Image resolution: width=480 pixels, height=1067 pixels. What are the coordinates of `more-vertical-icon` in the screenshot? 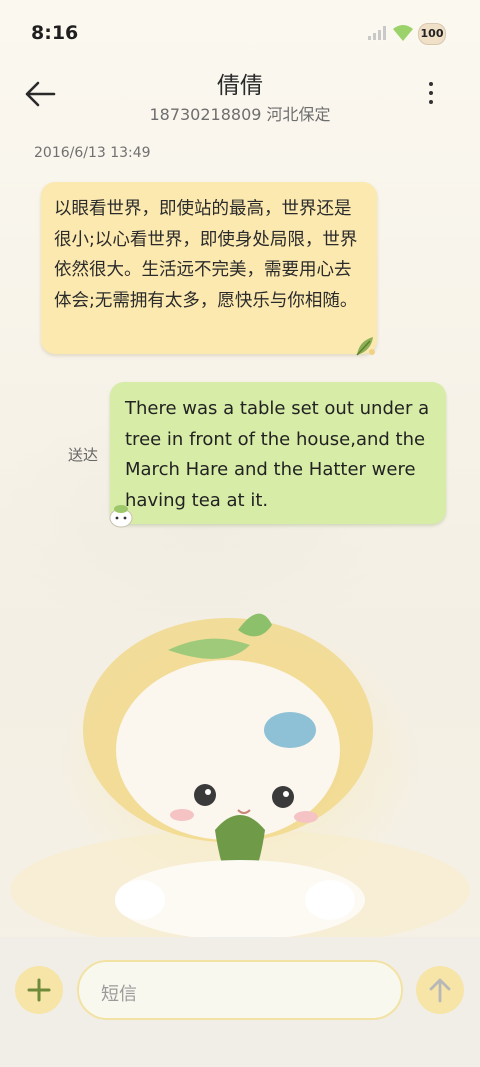 It's located at (431, 94).